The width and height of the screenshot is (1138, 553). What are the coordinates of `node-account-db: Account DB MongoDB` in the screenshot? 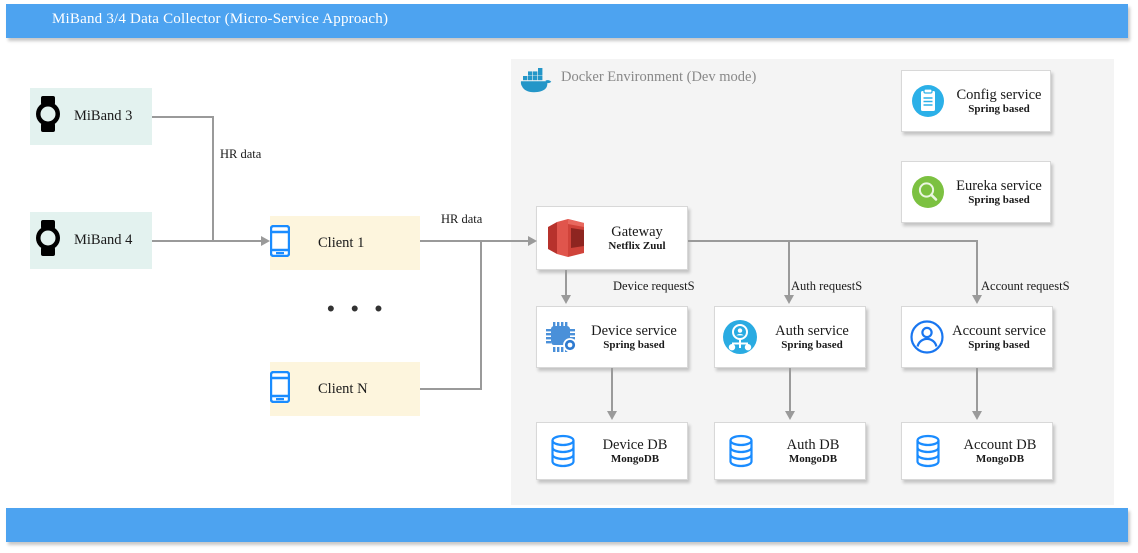 It's located at (977, 451).